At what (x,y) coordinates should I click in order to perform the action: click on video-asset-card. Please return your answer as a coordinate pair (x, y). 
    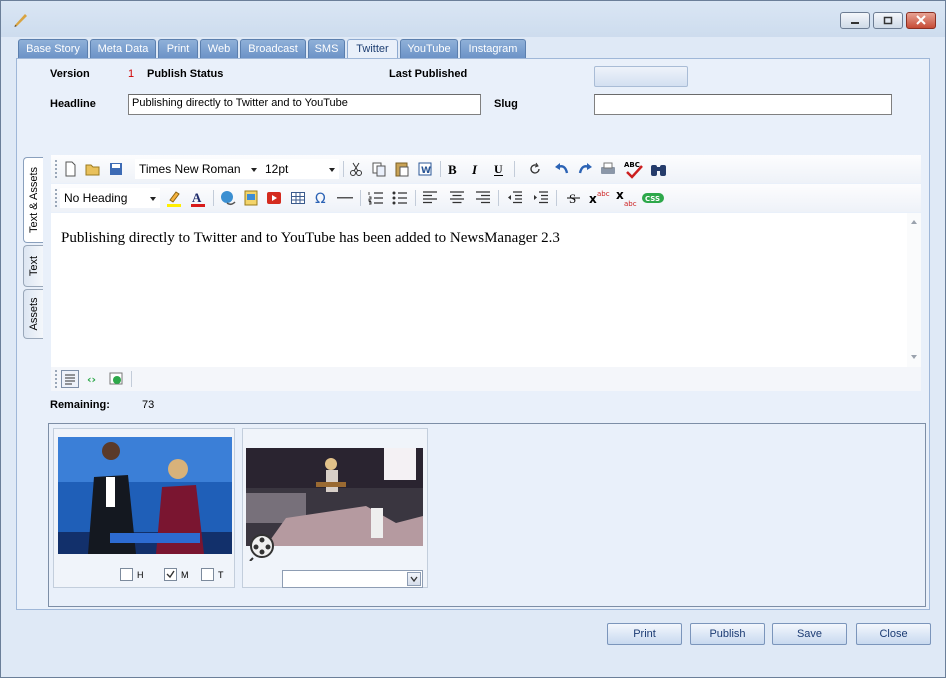
    Looking at the image, I should click on (335, 508).